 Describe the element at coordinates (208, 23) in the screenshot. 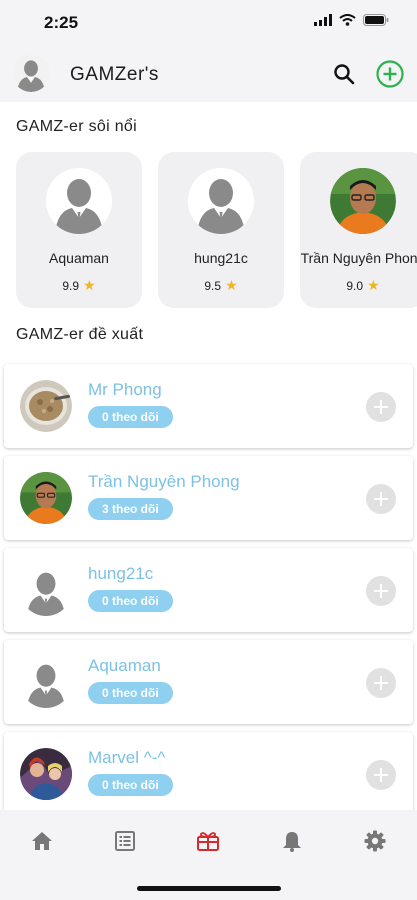

I see `status-bar: 2:25` at that location.